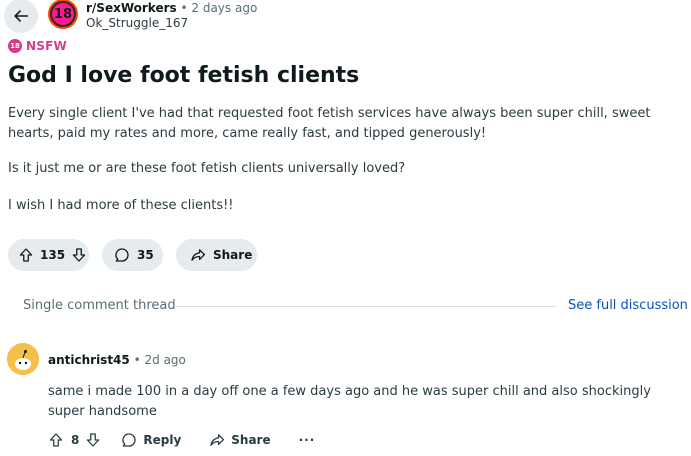 Image resolution: width=691 pixels, height=456 pixels. Describe the element at coordinates (162, 440) in the screenshot. I see `reply-label: Reply` at that location.